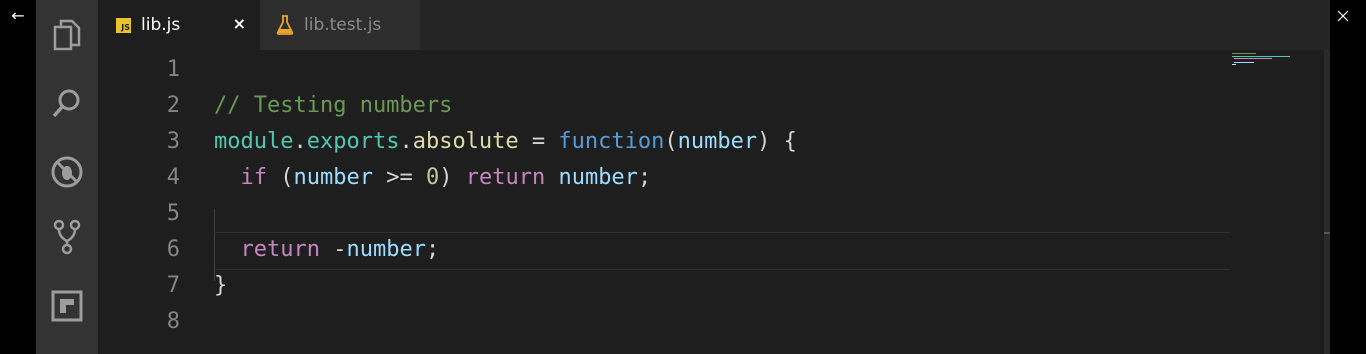 The image size is (1366, 354). Describe the element at coordinates (67, 36) in the screenshot. I see `explorer-icon` at that location.